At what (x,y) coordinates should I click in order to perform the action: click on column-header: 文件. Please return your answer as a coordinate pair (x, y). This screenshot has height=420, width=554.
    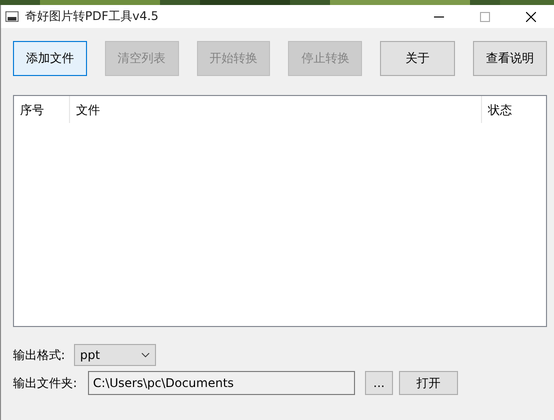
    Looking at the image, I should click on (276, 109).